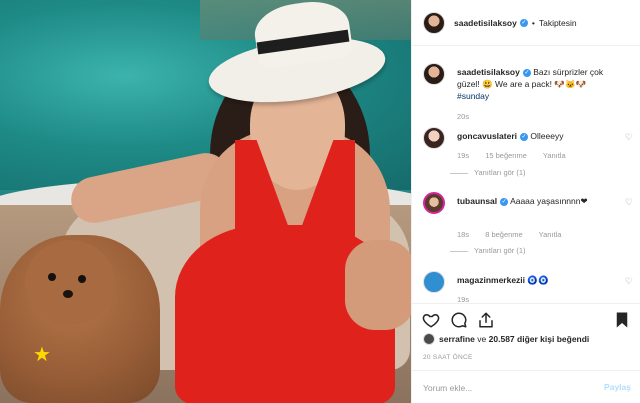 This screenshot has height=403, width=640. I want to click on post-header: saadetisilaksoy ✓ • Takiptesin, so click(526, 23).